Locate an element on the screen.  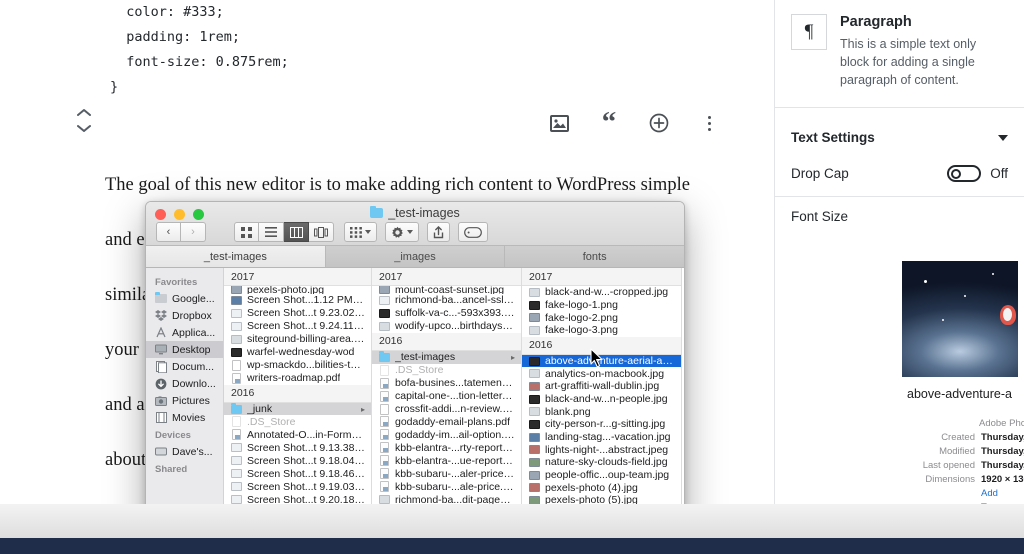
list-item: mount-coast-sunset.jpg is located at coordinates (446, 290).